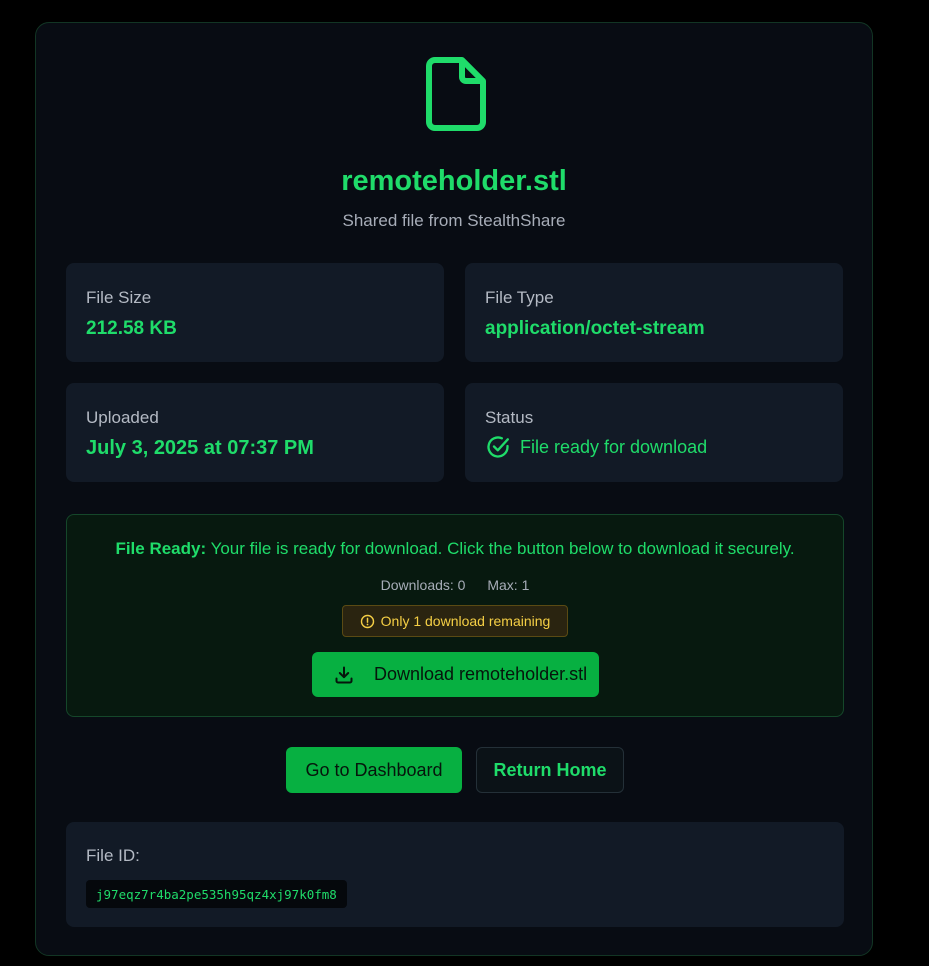 Image resolution: width=929 pixels, height=966 pixels. I want to click on file-type-value: application/octet-stream, so click(595, 328).